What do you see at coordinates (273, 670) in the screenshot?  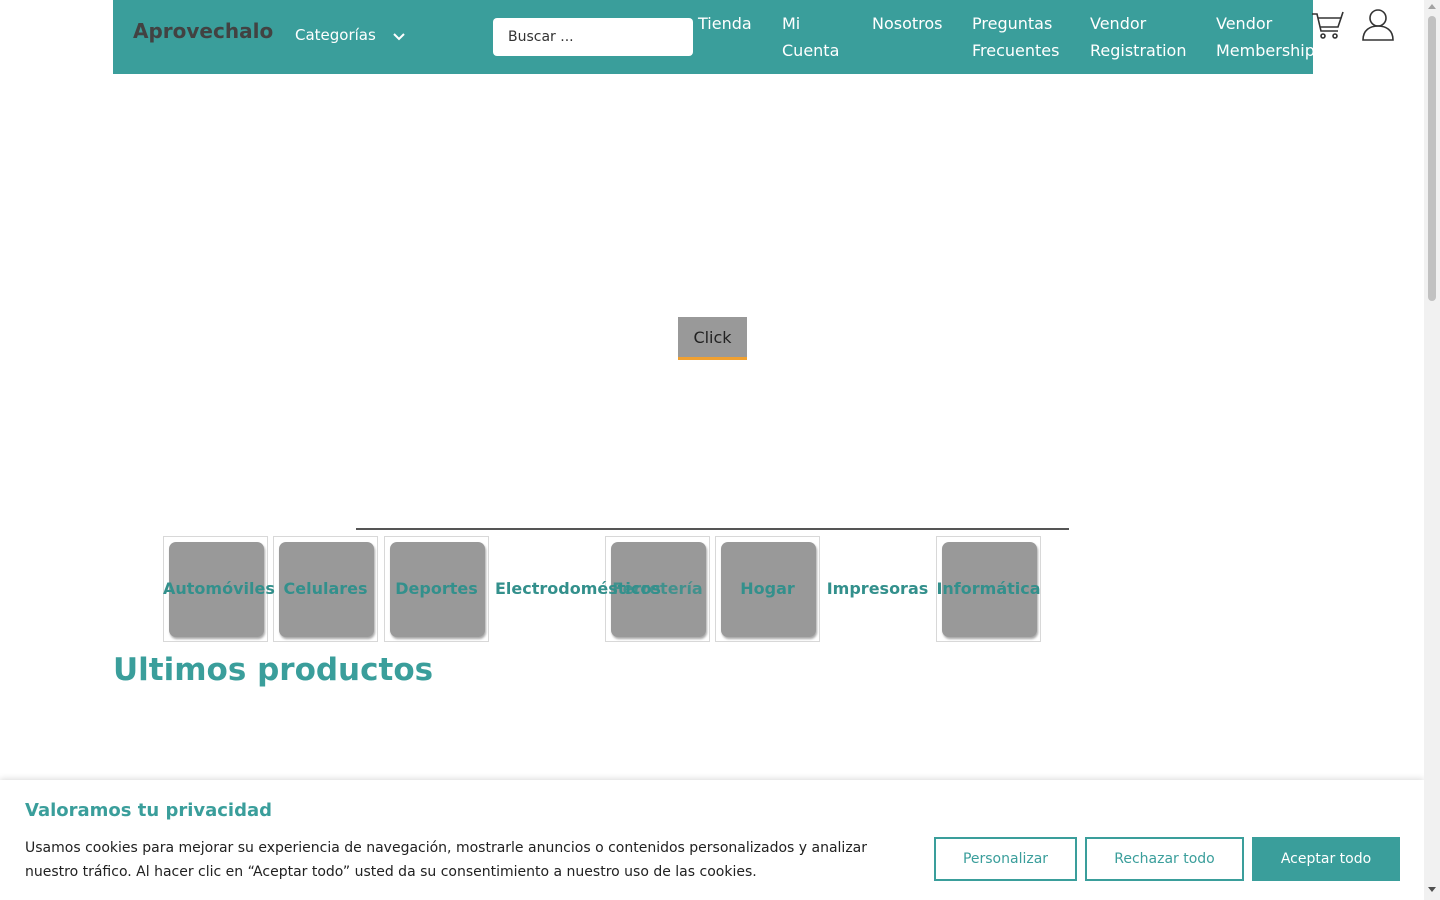 I see `latest-products-heading: Ultimos productos` at bounding box center [273, 670].